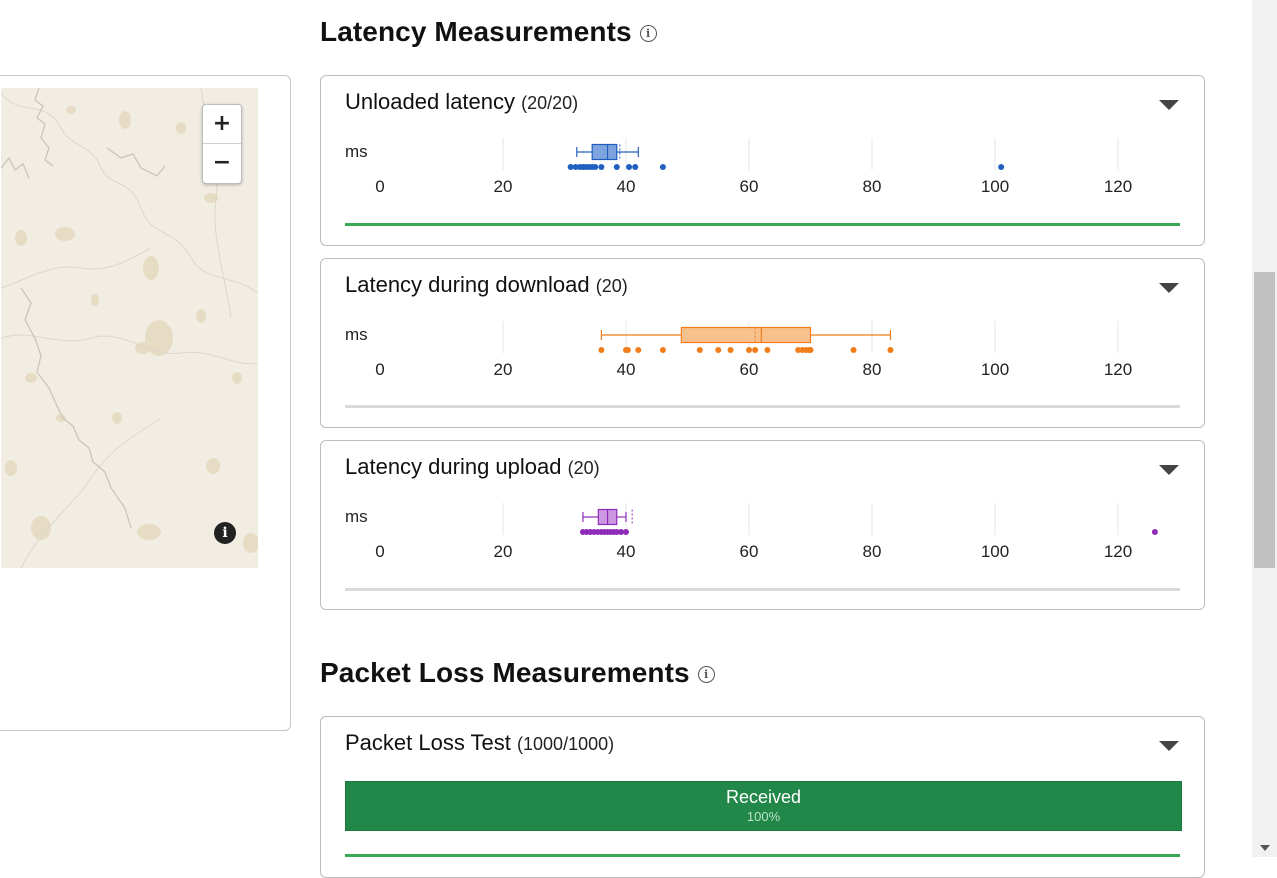  I want to click on received-label: Received, so click(763, 797).